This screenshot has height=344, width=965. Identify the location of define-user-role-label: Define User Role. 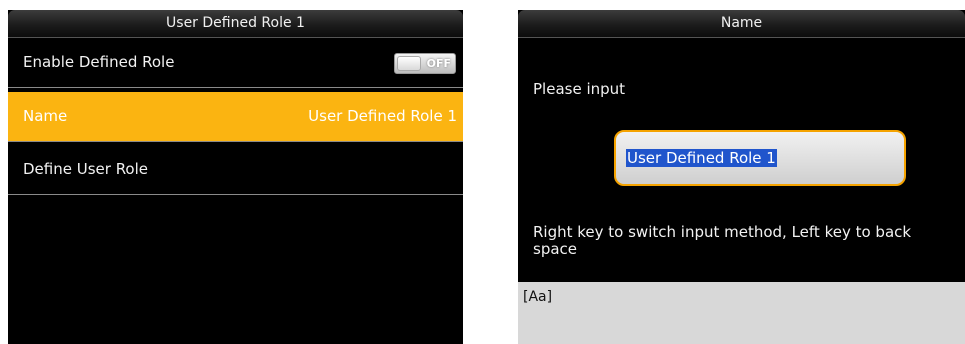
(86, 169).